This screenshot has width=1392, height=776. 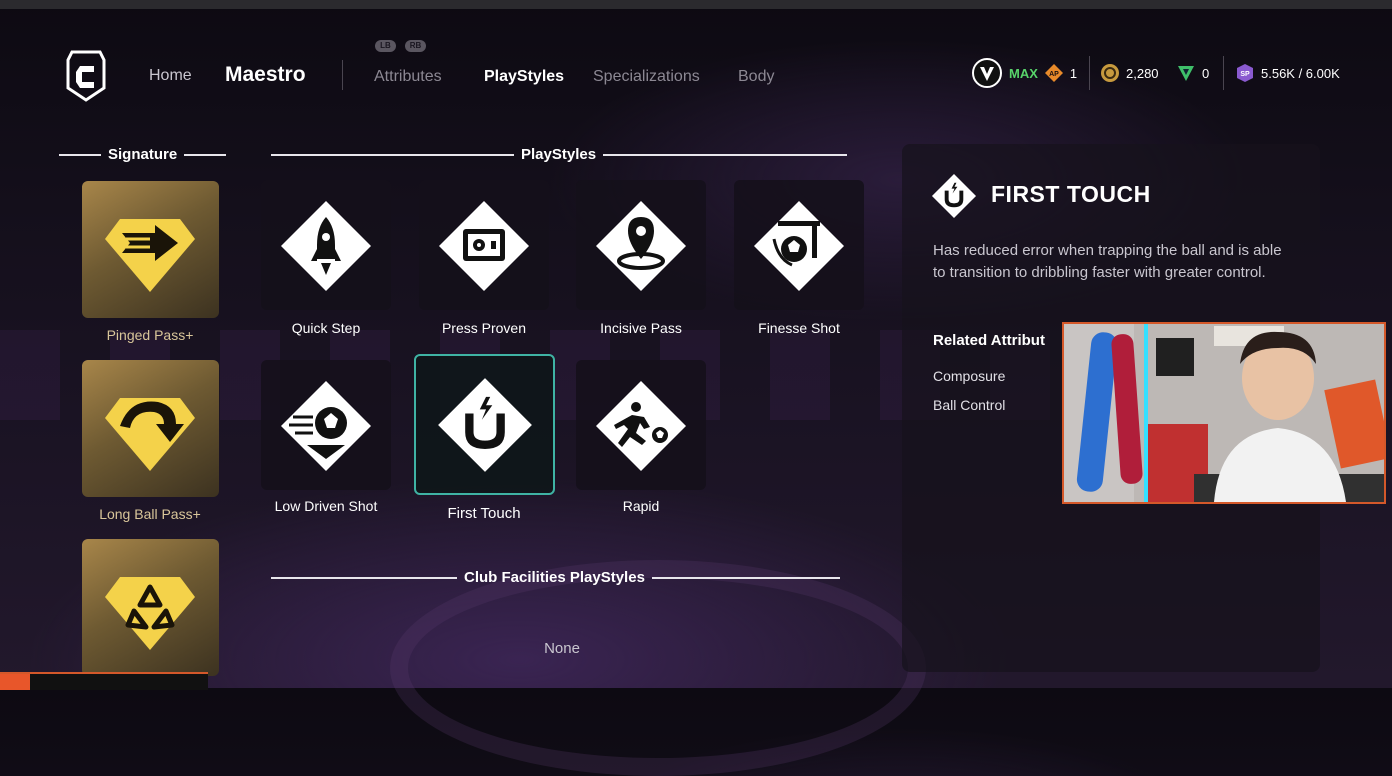 I want to click on points-value: 0, so click(x=1206, y=73).